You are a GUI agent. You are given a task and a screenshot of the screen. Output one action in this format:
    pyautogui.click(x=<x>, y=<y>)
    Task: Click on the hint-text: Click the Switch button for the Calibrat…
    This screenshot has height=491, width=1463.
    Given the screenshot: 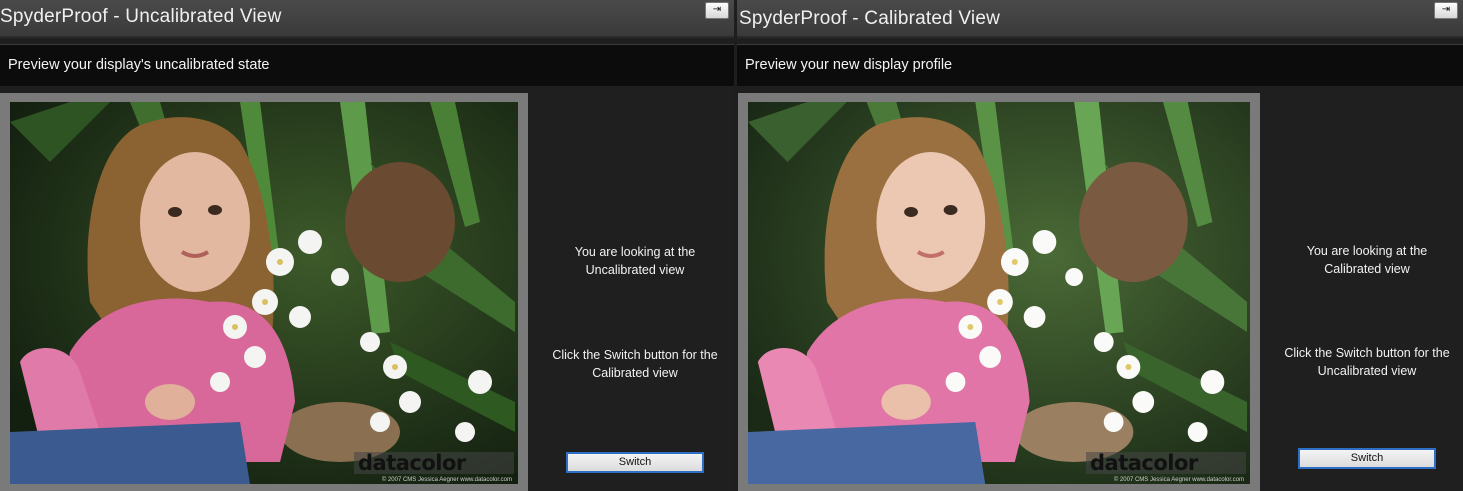 What is the action you would take?
    pyautogui.click(x=634, y=364)
    